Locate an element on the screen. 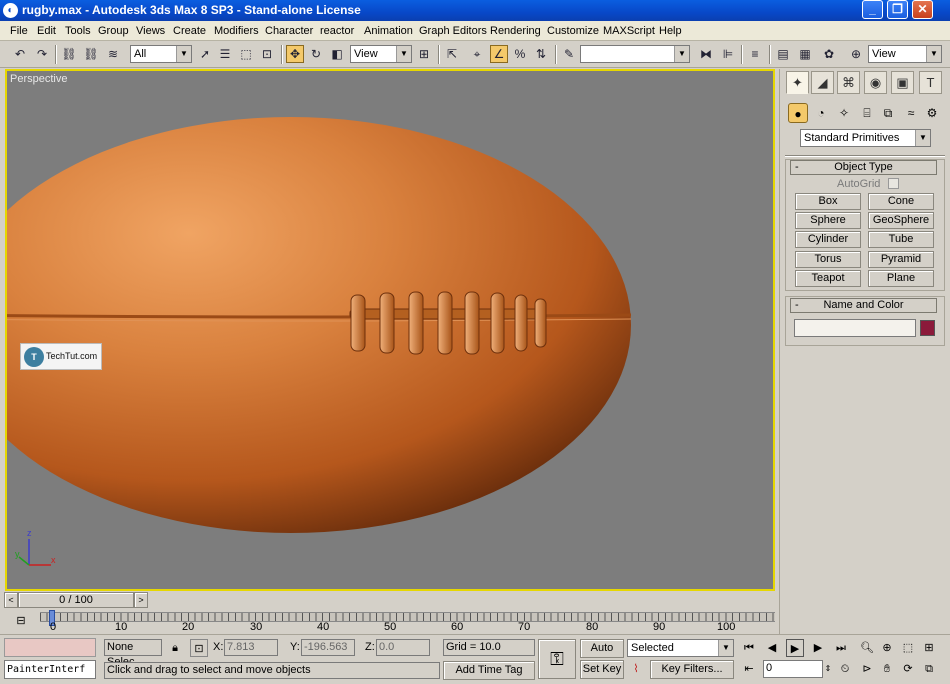  pan-icon: ✋︎ is located at coordinates (887, 669).